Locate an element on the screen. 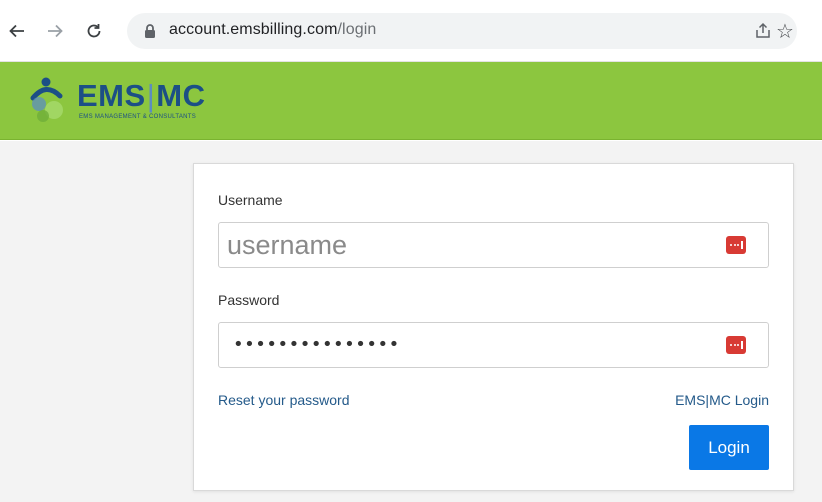 This screenshot has height=502, width=822. logo-ems: EMS is located at coordinates (111, 95).